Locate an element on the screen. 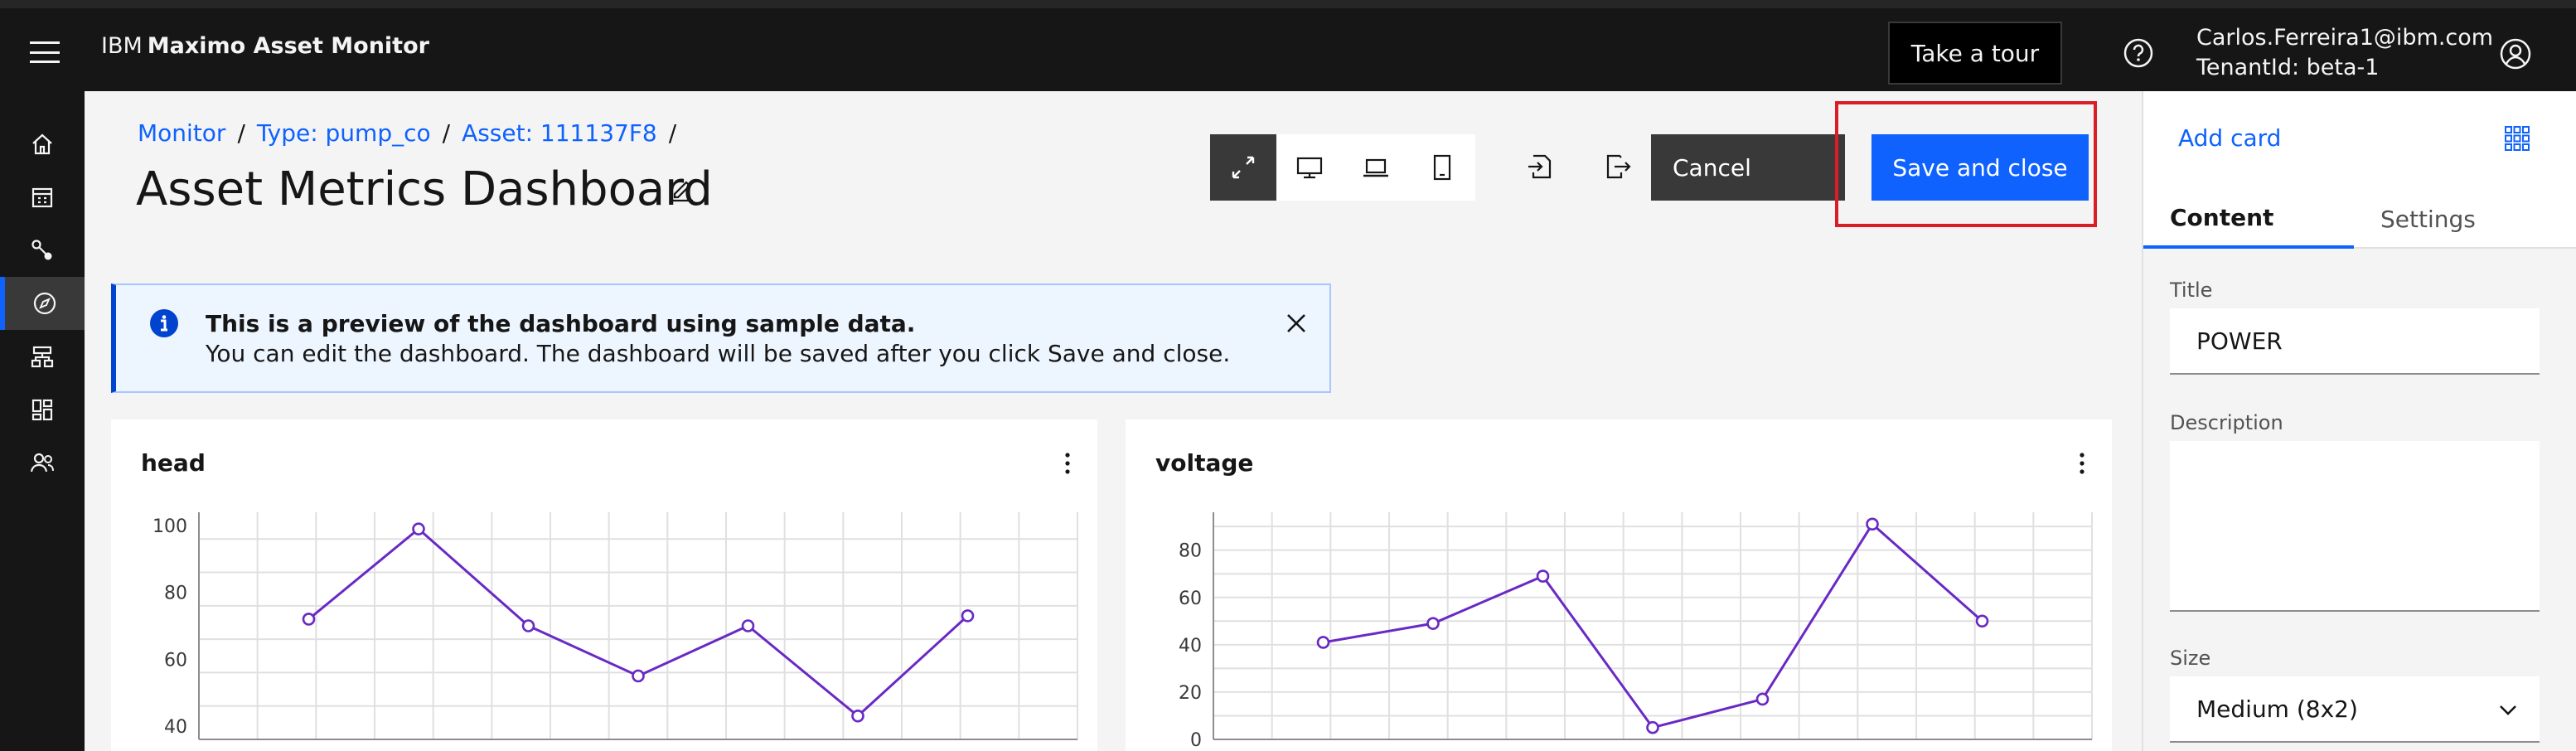 This screenshot has height=751, width=2576. desktop-view-button is located at coordinates (1309, 167).